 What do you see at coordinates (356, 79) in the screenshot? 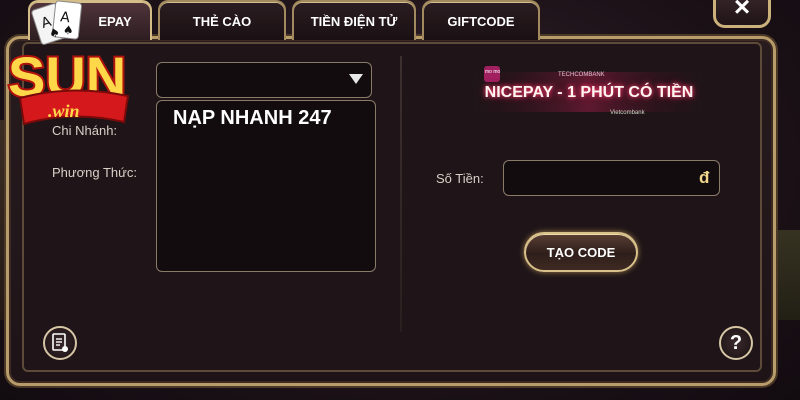
I see `chevron-down-icon` at bounding box center [356, 79].